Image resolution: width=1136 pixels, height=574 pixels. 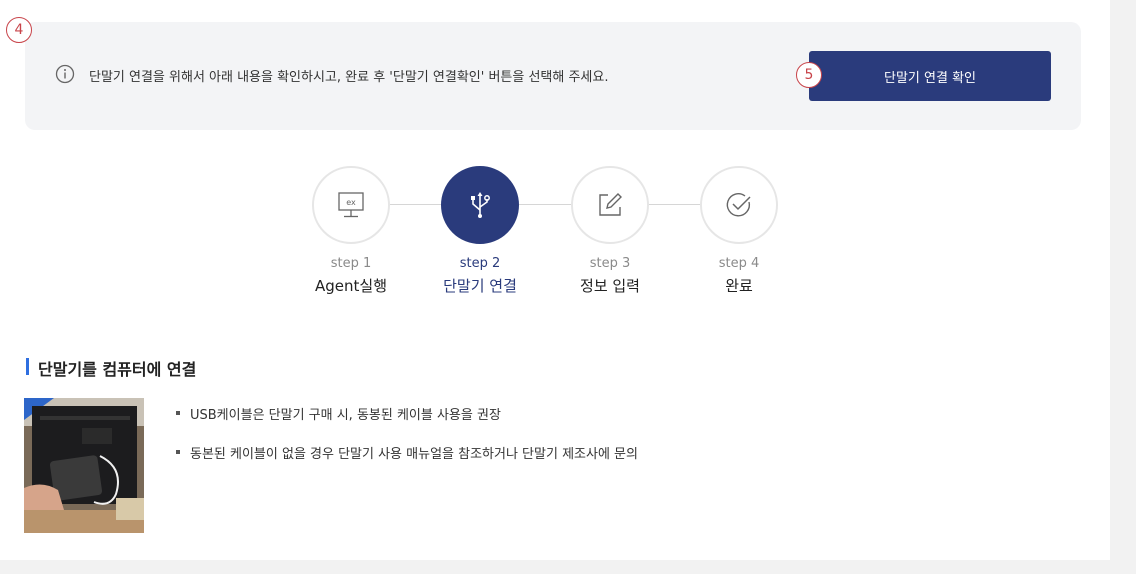 What do you see at coordinates (809, 75) in the screenshot?
I see `callout-badge-5: 5` at bounding box center [809, 75].